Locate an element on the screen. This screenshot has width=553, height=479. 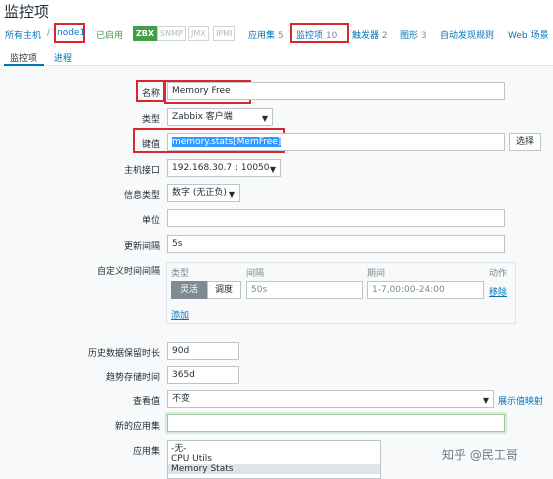
nav-items-label: 监控项 is located at coordinates (310, 36).